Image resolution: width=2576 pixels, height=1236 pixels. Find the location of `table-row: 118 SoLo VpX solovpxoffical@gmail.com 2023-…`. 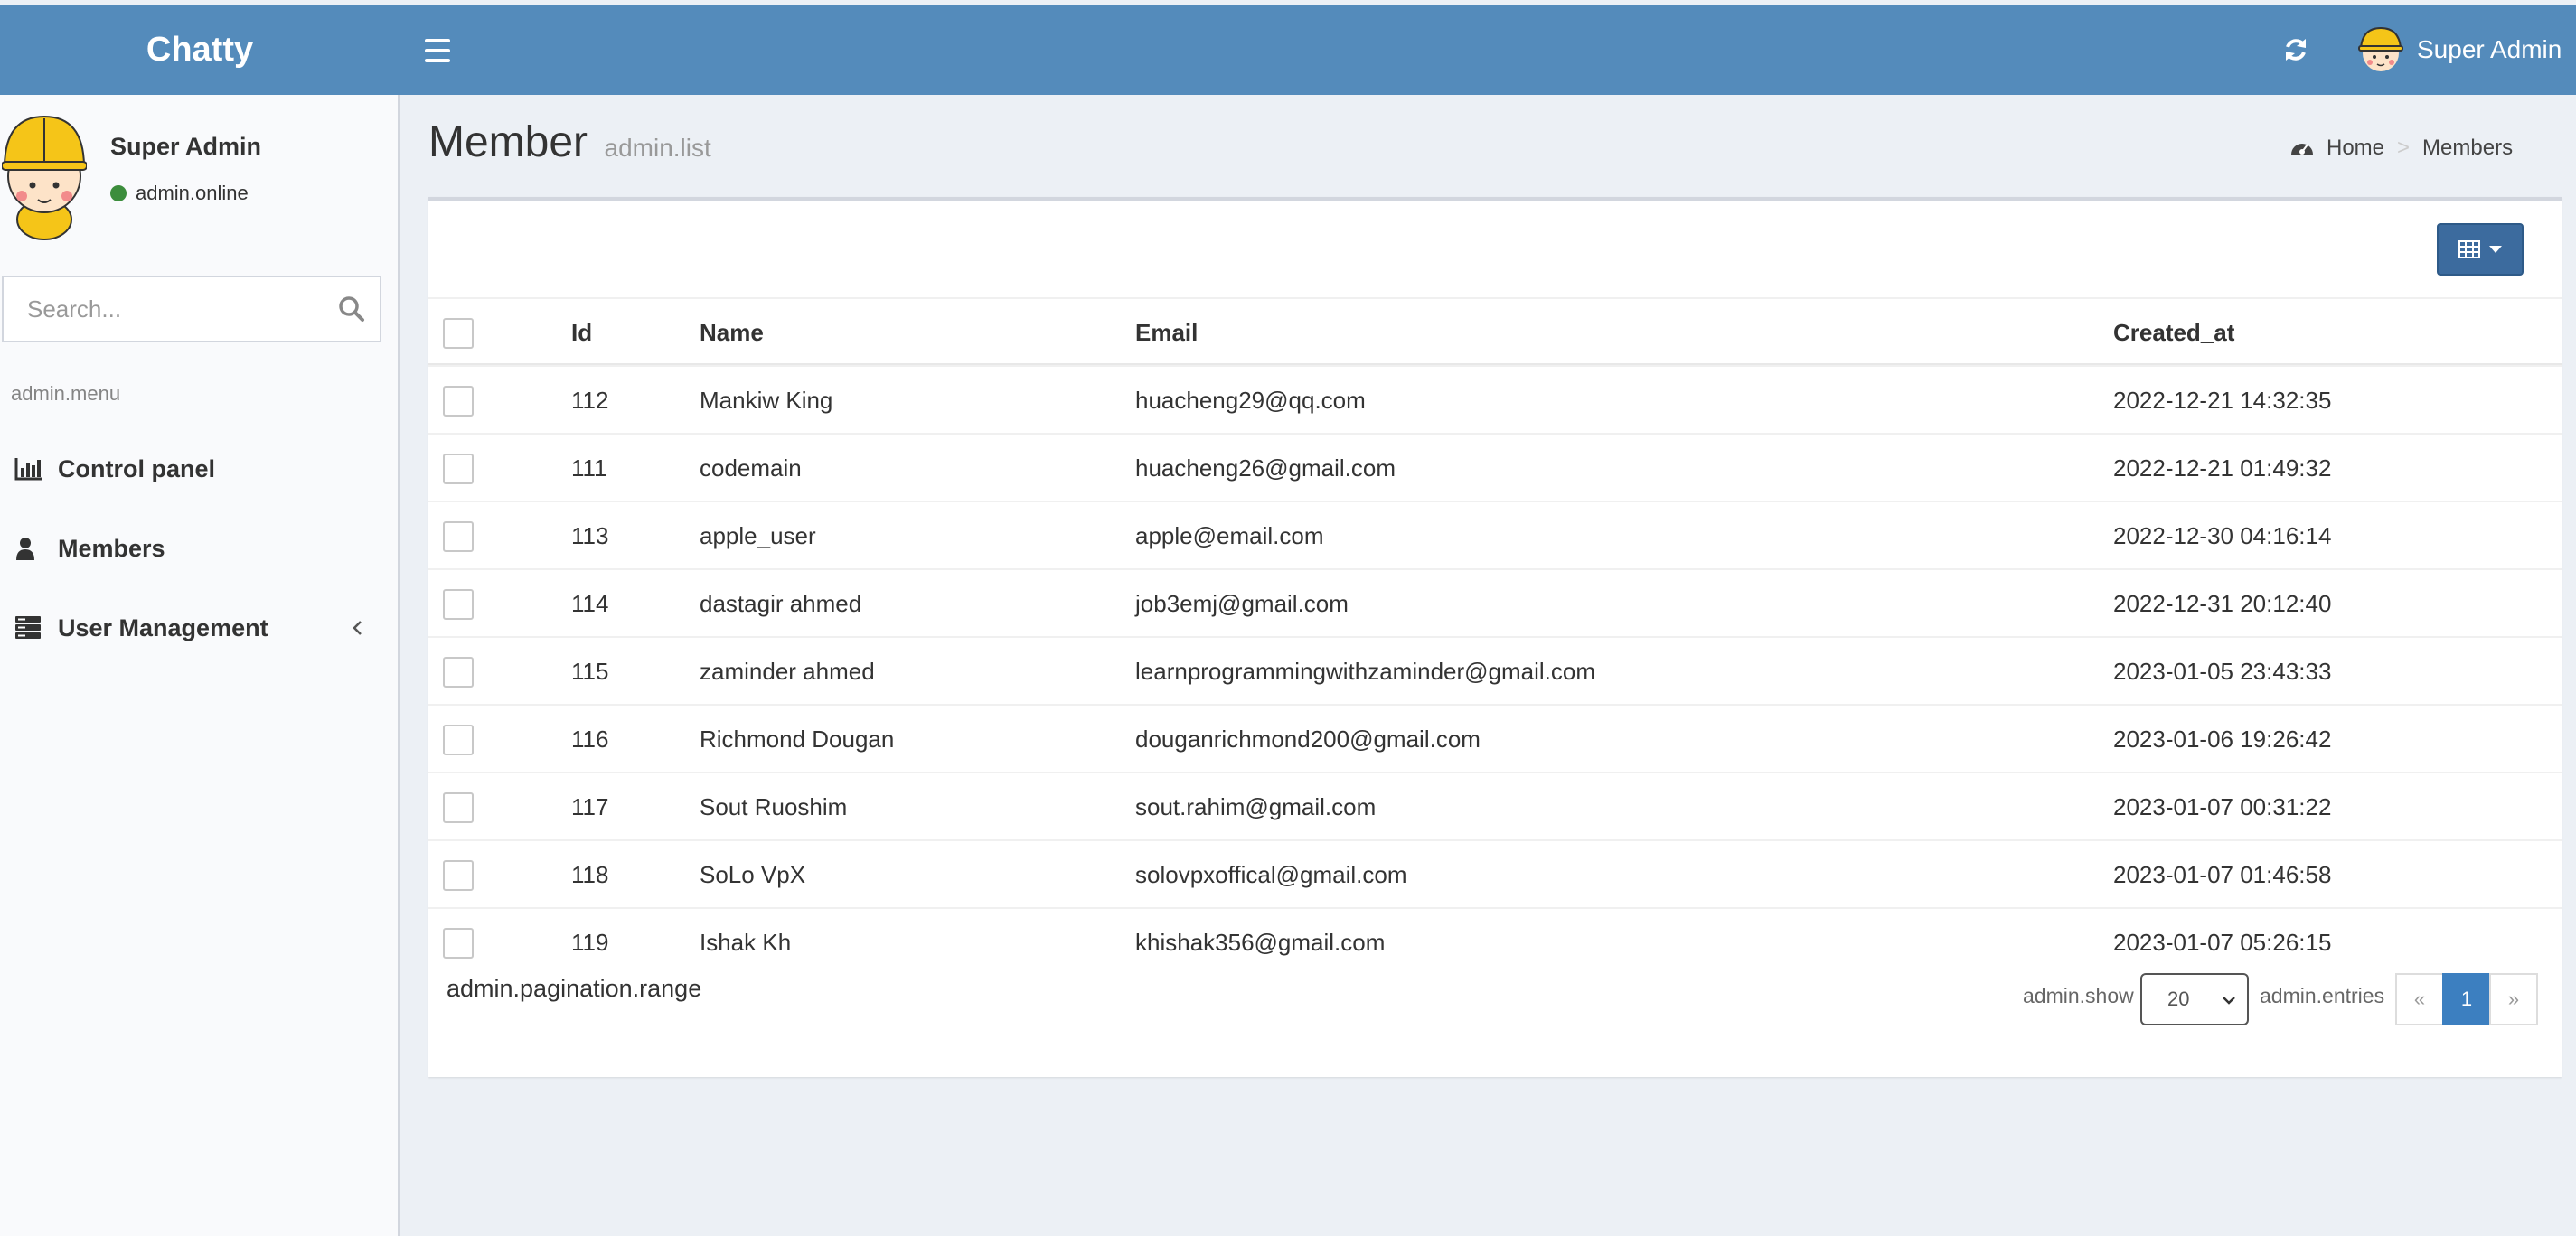

table-row: 118 SoLo VpX solovpxoffical@gmail.com 2023-… is located at coordinates (1495, 873).